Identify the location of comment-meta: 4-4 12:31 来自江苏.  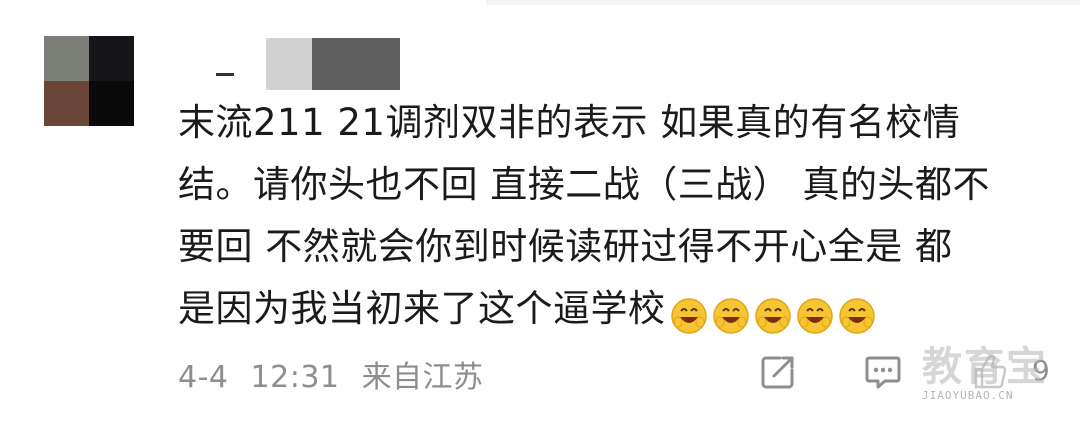
(331, 374).